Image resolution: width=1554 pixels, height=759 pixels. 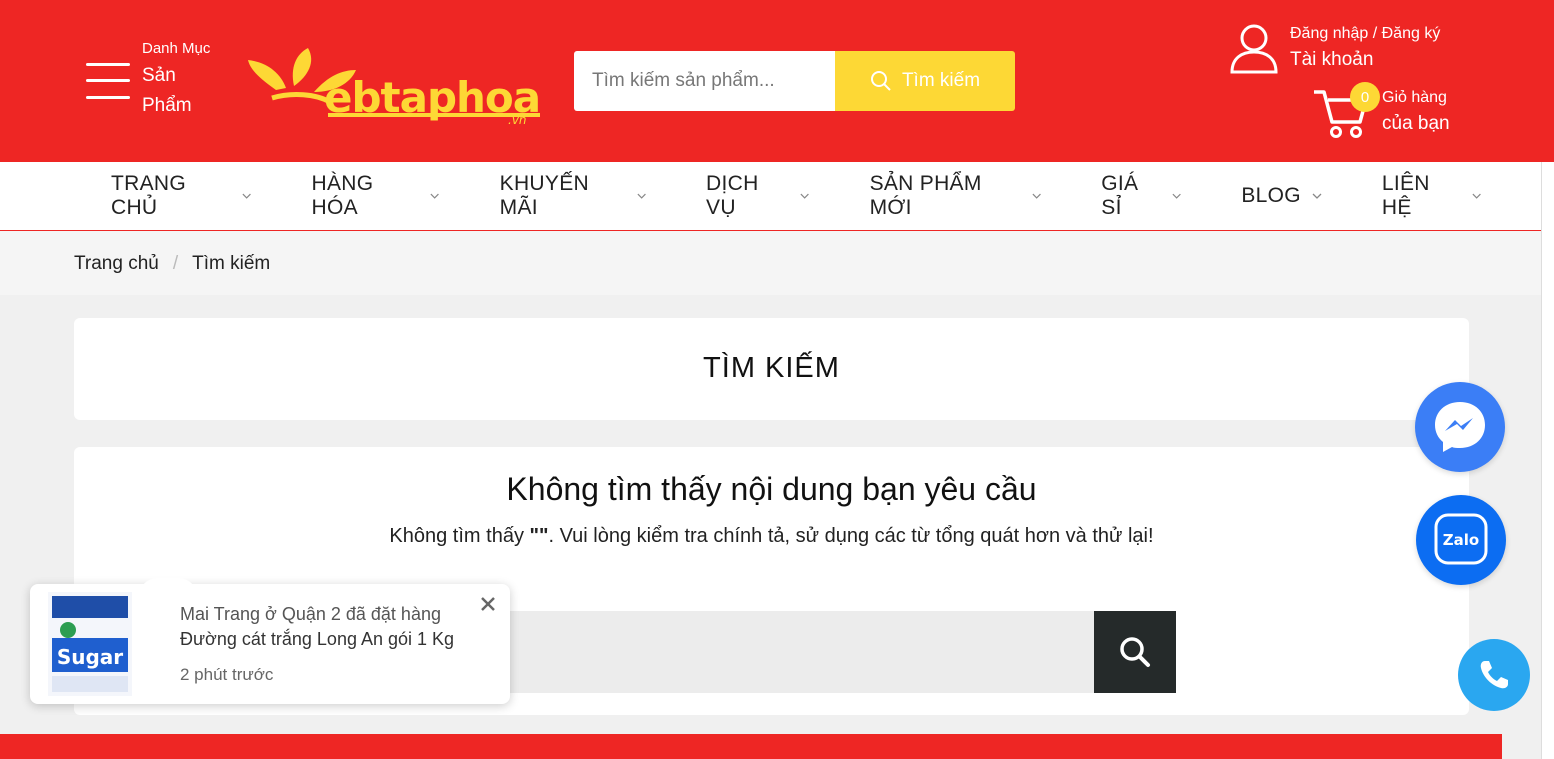 What do you see at coordinates (544, 195) in the screenshot?
I see `nav-item-label: KHUYẾN MÃI` at bounding box center [544, 195].